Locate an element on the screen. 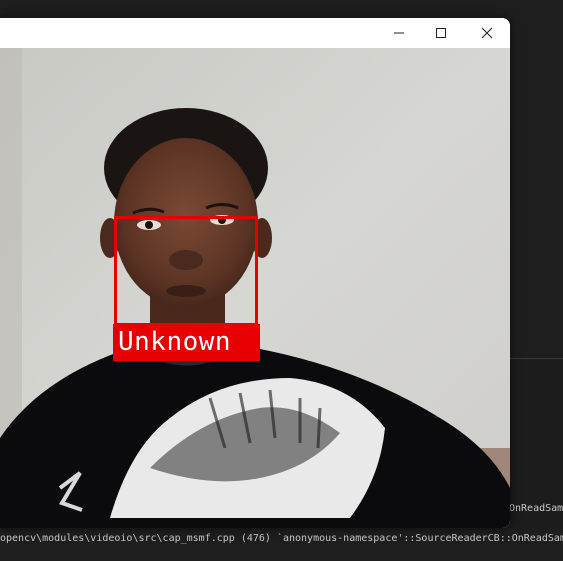 The height and width of the screenshot is (561, 563). minimize-icon is located at coordinates (399, 33).